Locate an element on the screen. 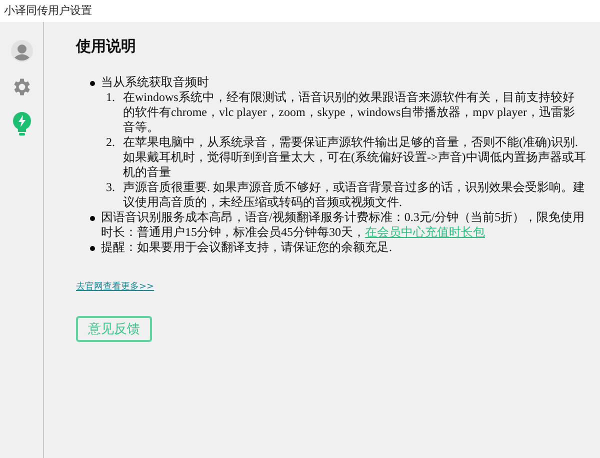 The height and width of the screenshot is (458, 600). recharge-link: 在会员中心充值时长包 is located at coordinates (425, 231).